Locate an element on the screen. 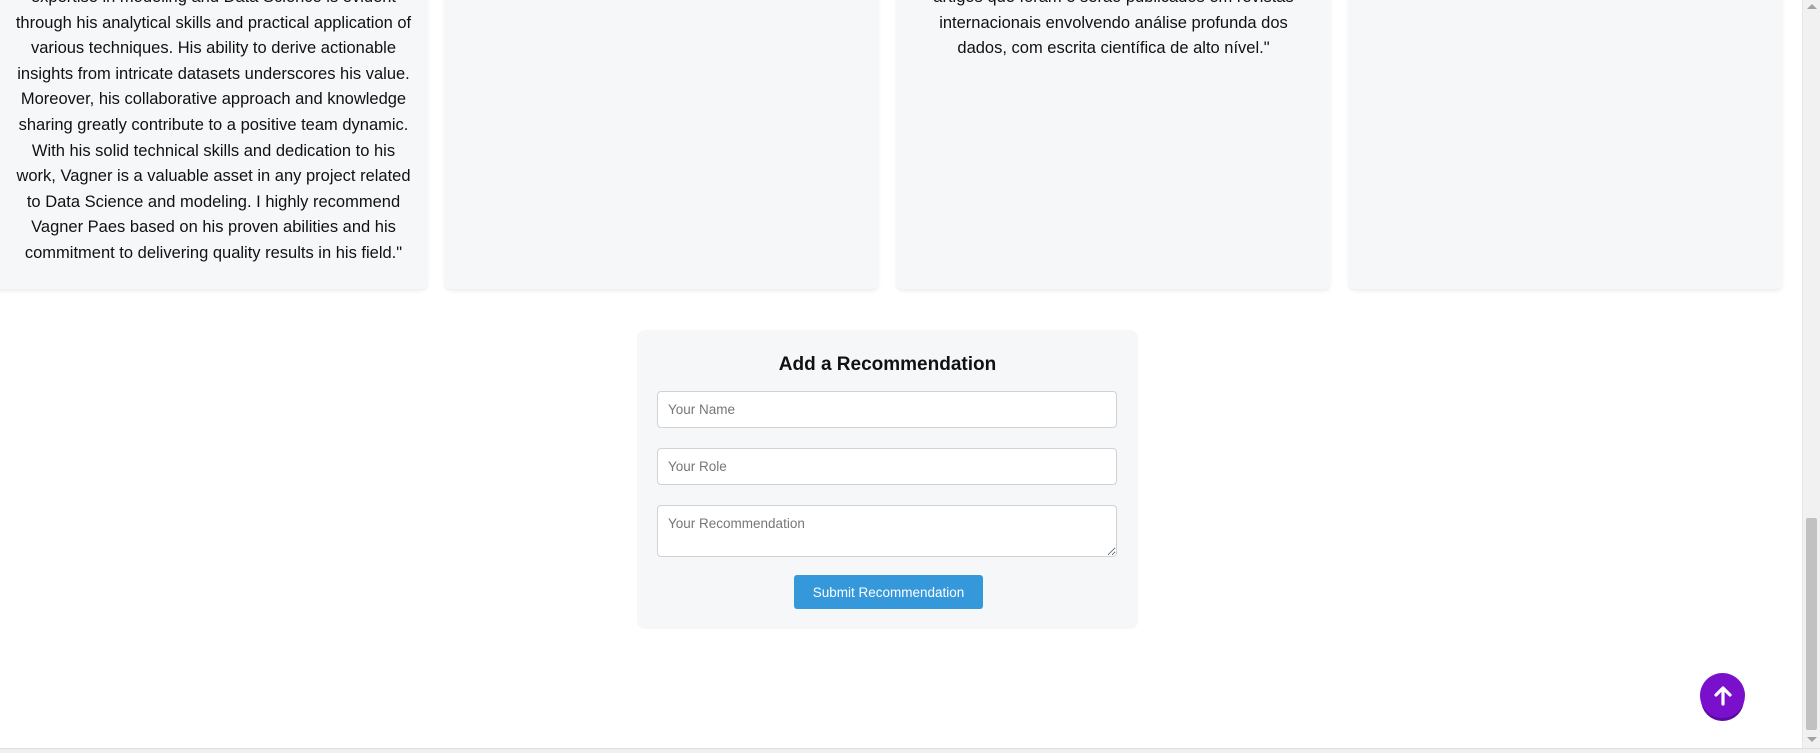  scroll-to-top-button is located at coordinates (1722, 695).